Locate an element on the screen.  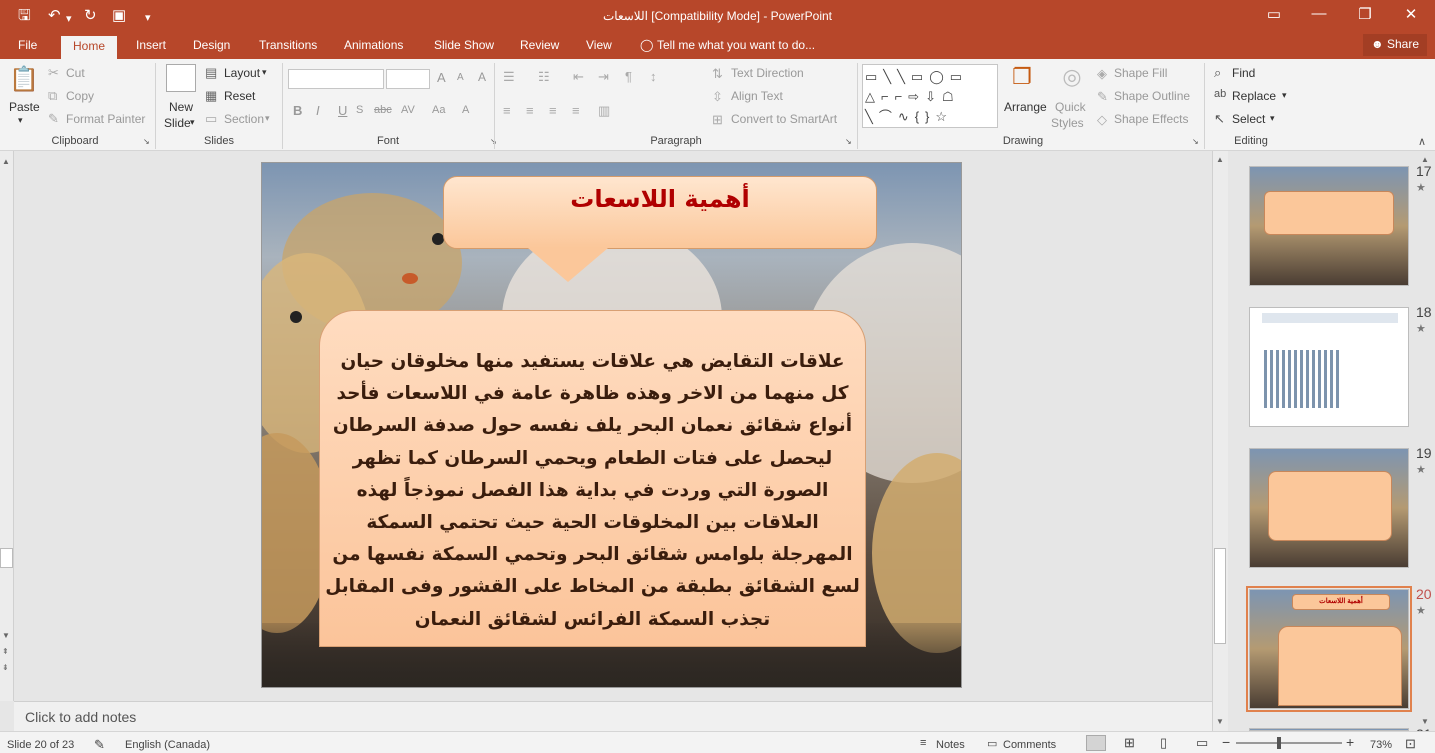
align-center-icon: ≡ is located at coordinates (530, 110).